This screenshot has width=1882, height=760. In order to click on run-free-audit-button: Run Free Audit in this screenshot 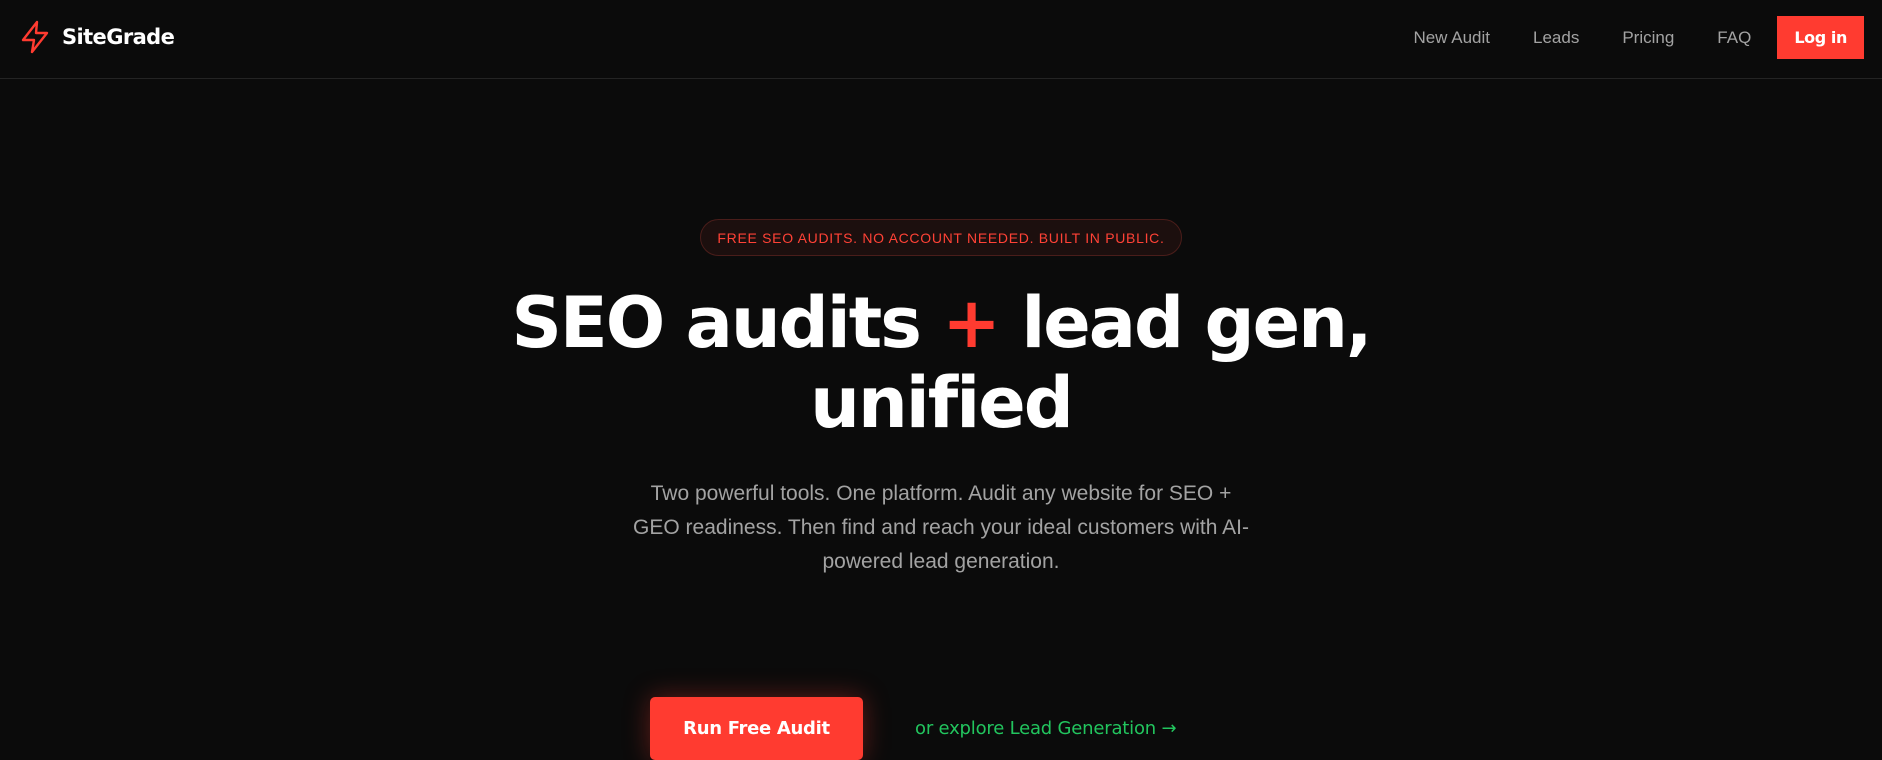, I will do `click(756, 728)`.